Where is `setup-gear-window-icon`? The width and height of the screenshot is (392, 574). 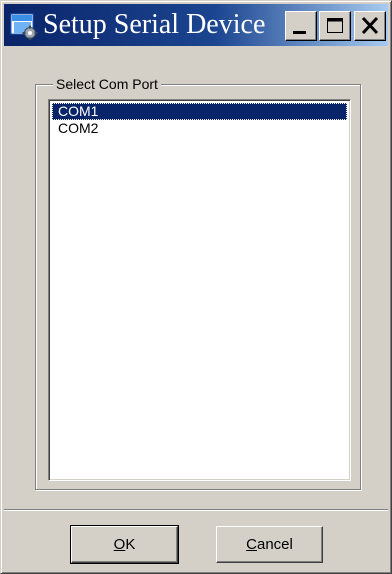
setup-gear-window-icon is located at coordinates (24, 26).